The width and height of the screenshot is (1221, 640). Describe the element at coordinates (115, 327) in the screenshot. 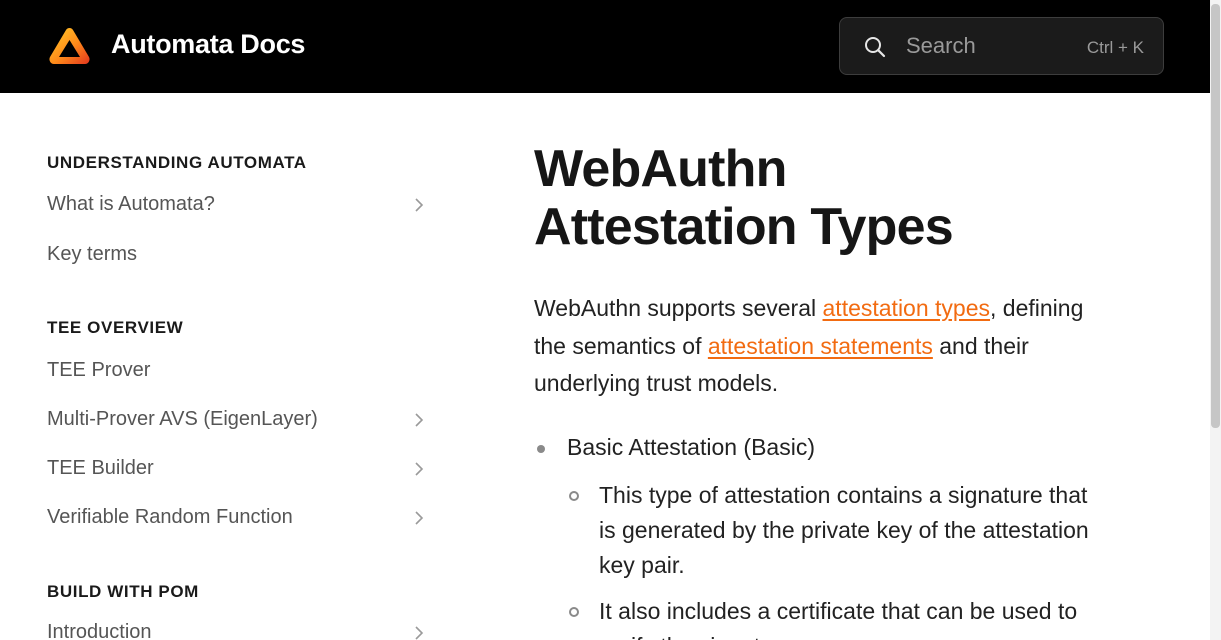

I see `section-title-tee-overview: TEE OVERVIEW` at that location.